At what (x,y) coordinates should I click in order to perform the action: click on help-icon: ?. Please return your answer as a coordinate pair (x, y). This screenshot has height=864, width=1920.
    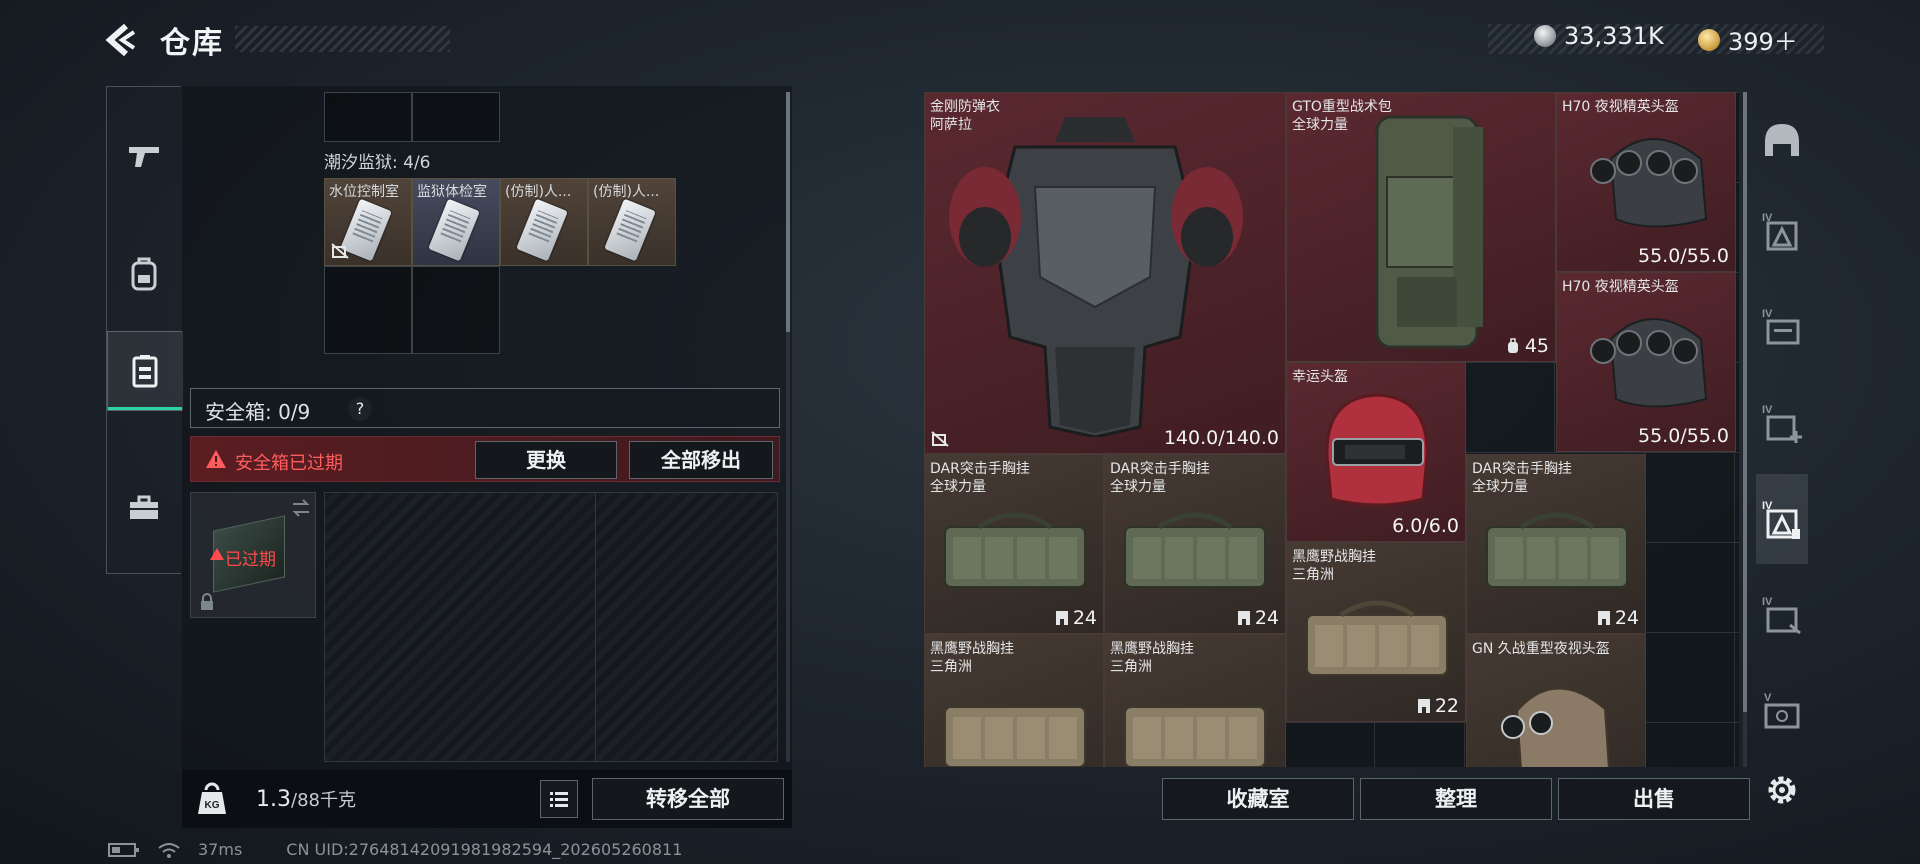
    Looking at the image, I should click on (360, 409).